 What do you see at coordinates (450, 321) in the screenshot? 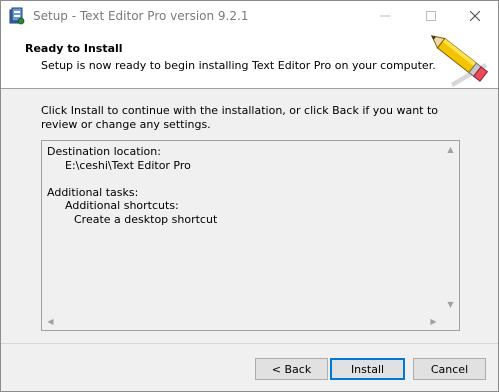
I see `scrollbar-corner` at bounding box center [450, 321].